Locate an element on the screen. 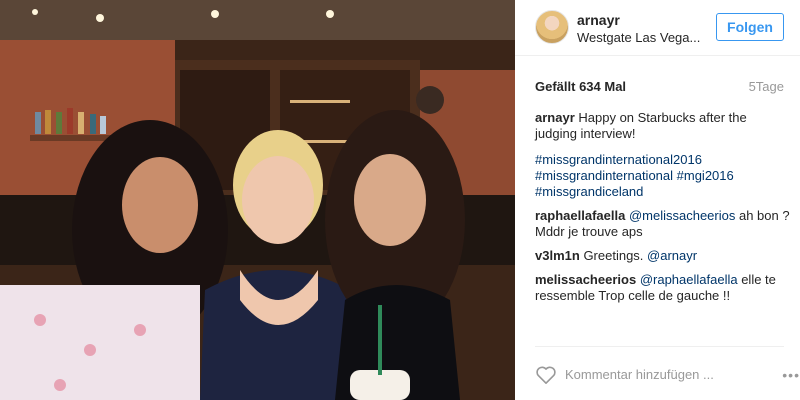 Image resolution: width=800 pixels, height=400 pixels. hashtag: #missgrandinternational2016 is located at coordinates (662, 160).